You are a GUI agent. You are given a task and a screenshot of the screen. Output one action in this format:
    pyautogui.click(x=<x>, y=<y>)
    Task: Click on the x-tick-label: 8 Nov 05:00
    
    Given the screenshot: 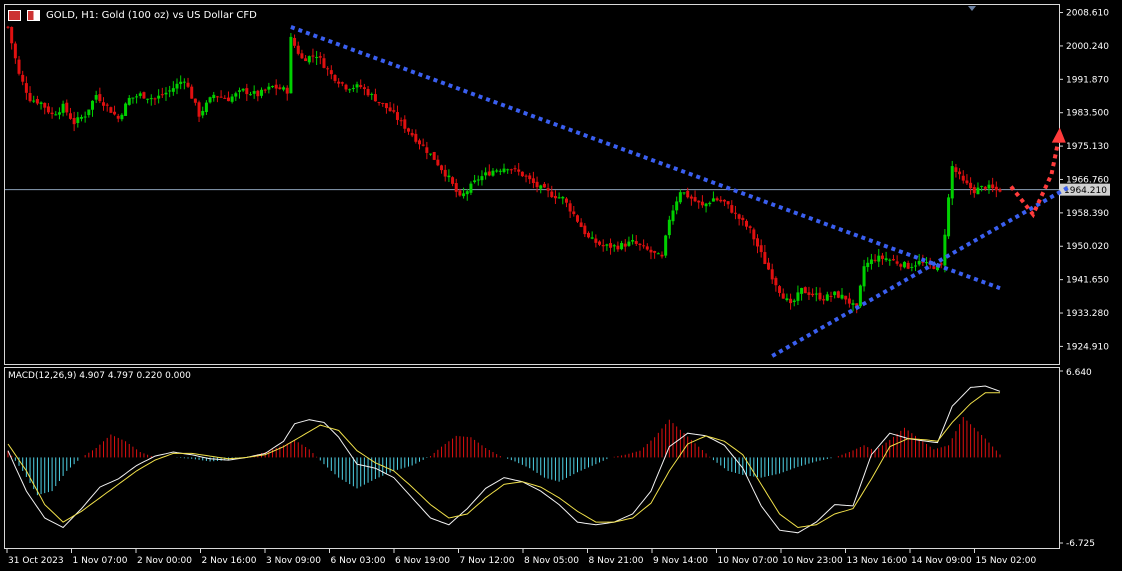 What is the action you would take?
    pyautogui.click(x=551, y=561)
    